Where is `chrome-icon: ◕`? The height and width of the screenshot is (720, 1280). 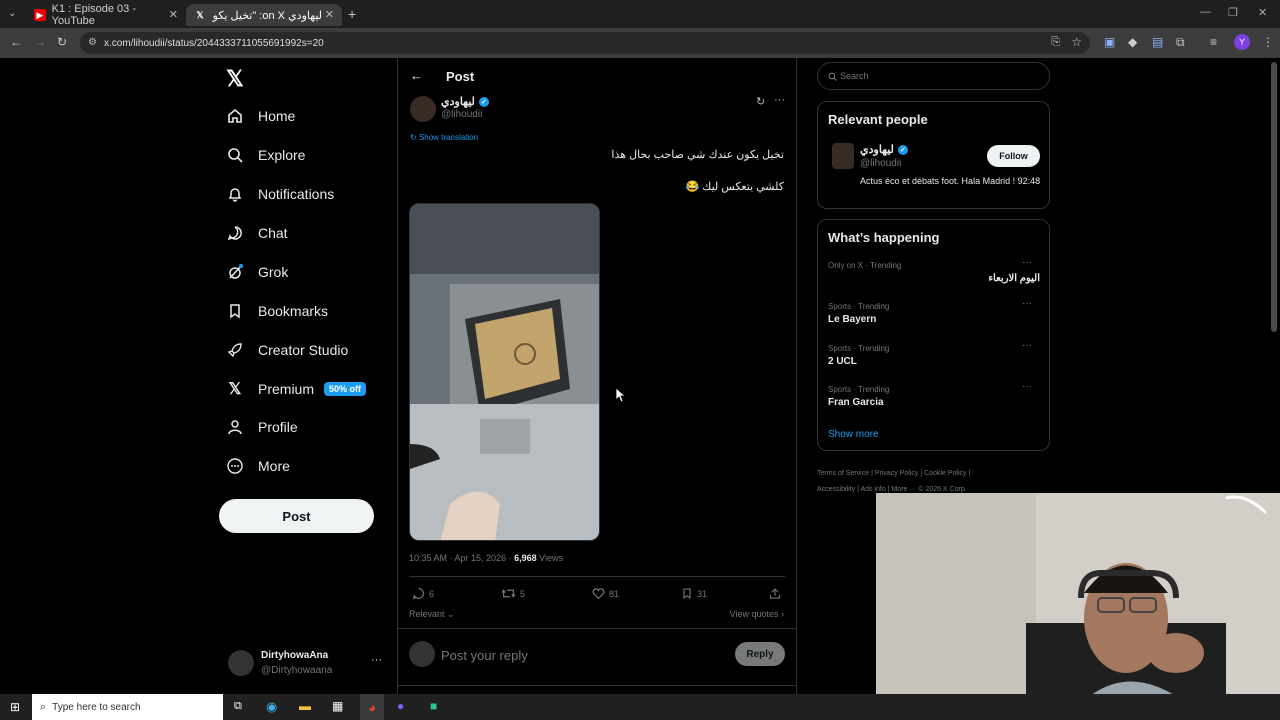 chrome-icon: ◕ is located at coordinates (372, 707).